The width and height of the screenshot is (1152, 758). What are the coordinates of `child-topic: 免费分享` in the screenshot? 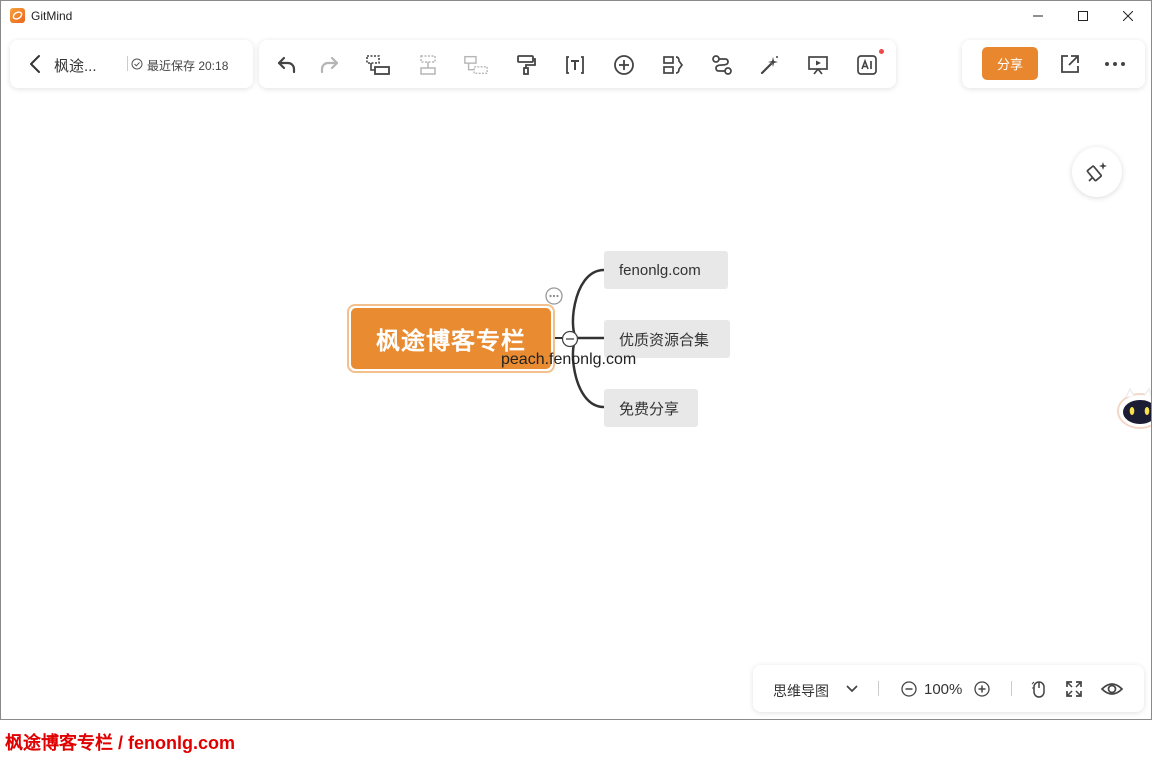 It's located at (651, 408).